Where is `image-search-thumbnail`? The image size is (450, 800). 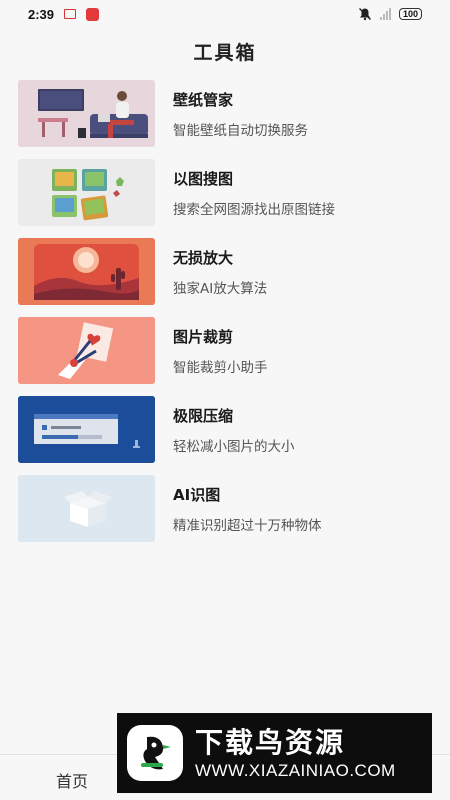 image-search-thumbnail is located at coordinates (86, 192).